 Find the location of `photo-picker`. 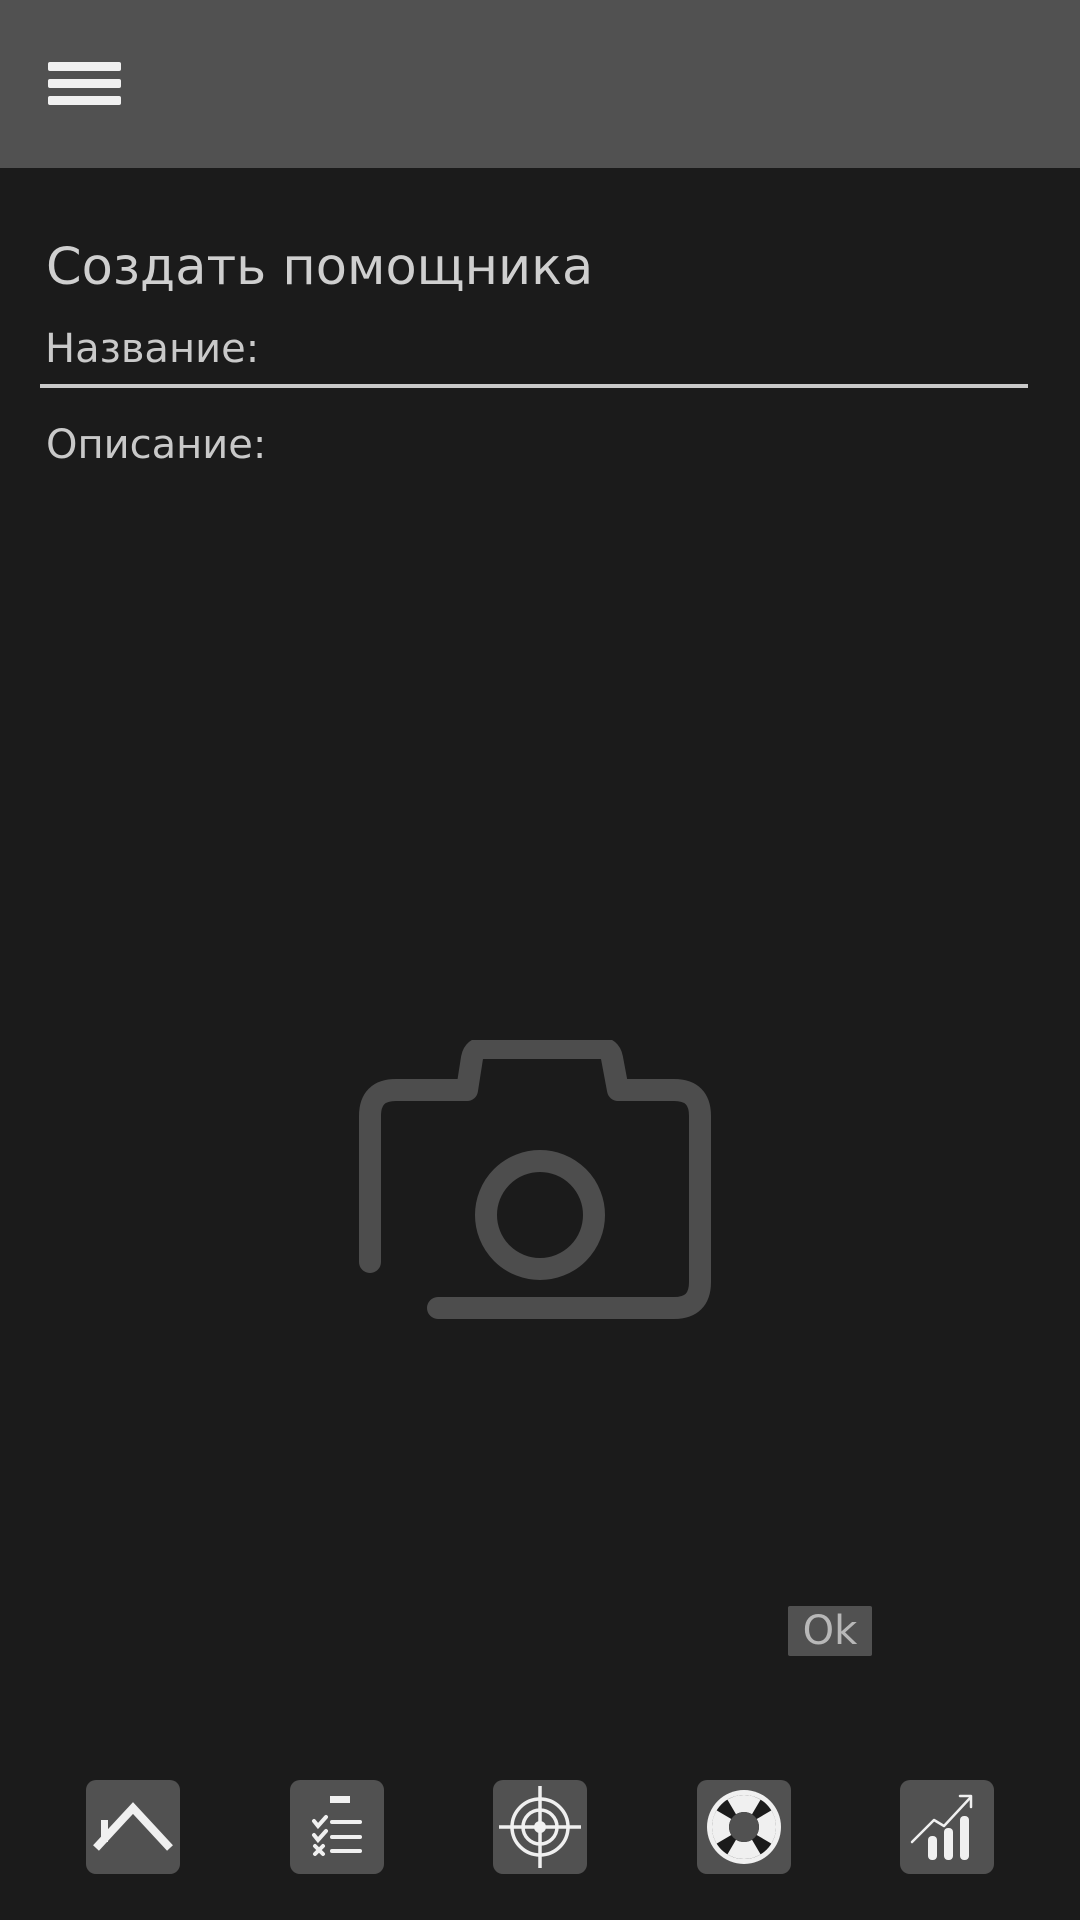

photo-picker is located at coordinates (540, 1188).